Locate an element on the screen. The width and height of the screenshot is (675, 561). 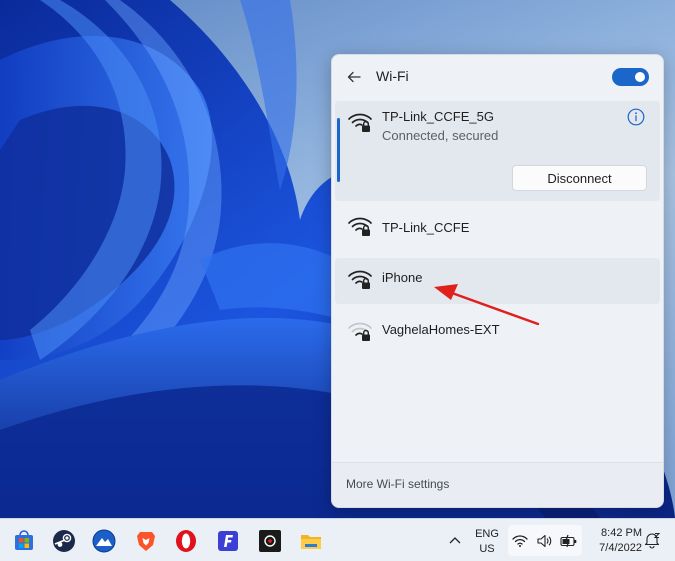
disconnect-button: Disconnect is located at coordinates (579, 178).